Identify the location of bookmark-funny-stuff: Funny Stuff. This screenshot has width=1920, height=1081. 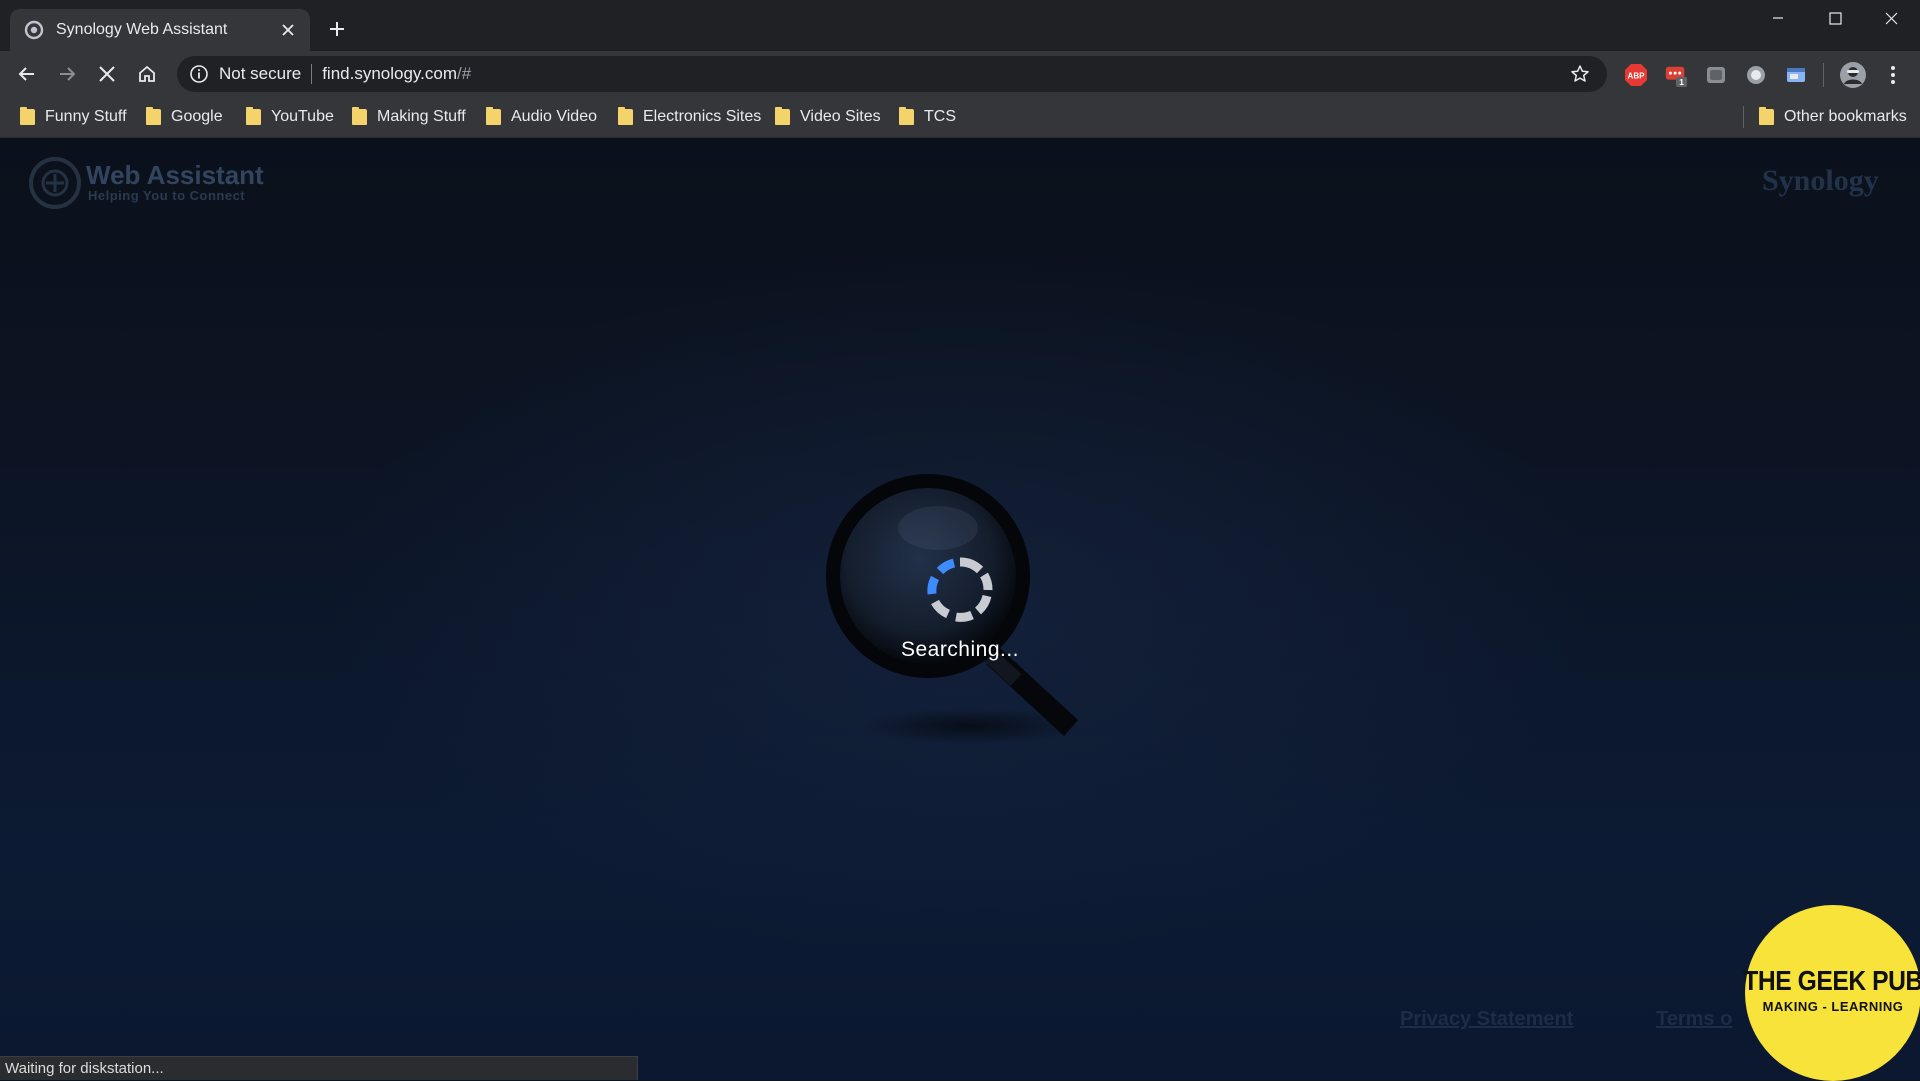
(73, 117).